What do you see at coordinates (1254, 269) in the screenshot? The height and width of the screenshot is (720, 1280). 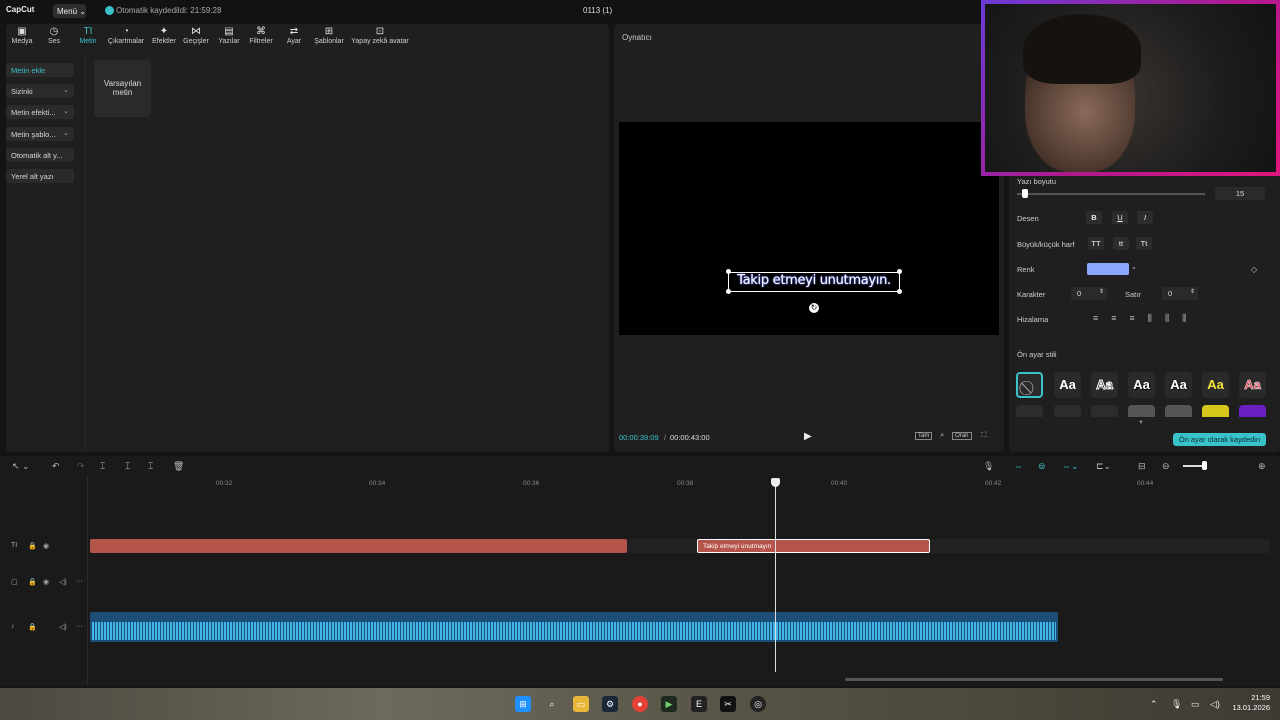 I see `keyframe-icon: ◇` at bounding box center [1254, 269].